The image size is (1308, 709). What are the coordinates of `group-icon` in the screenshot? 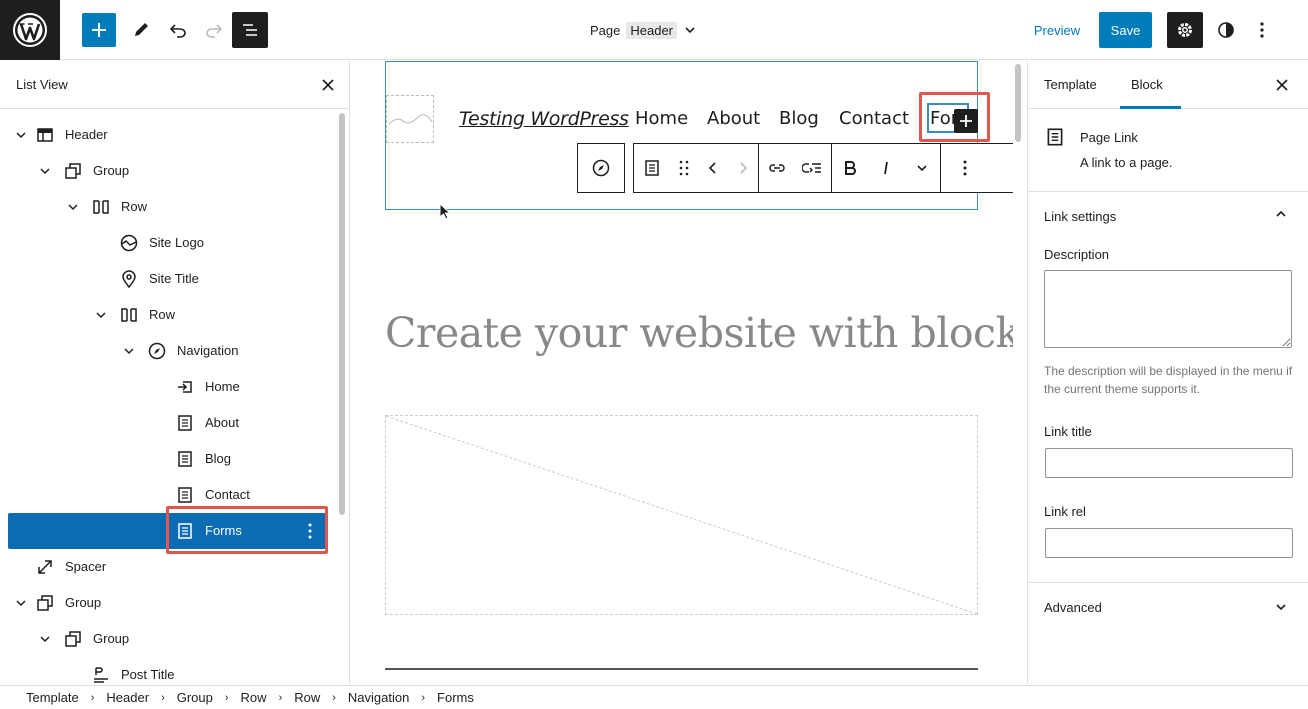 It's located at (73, 639).